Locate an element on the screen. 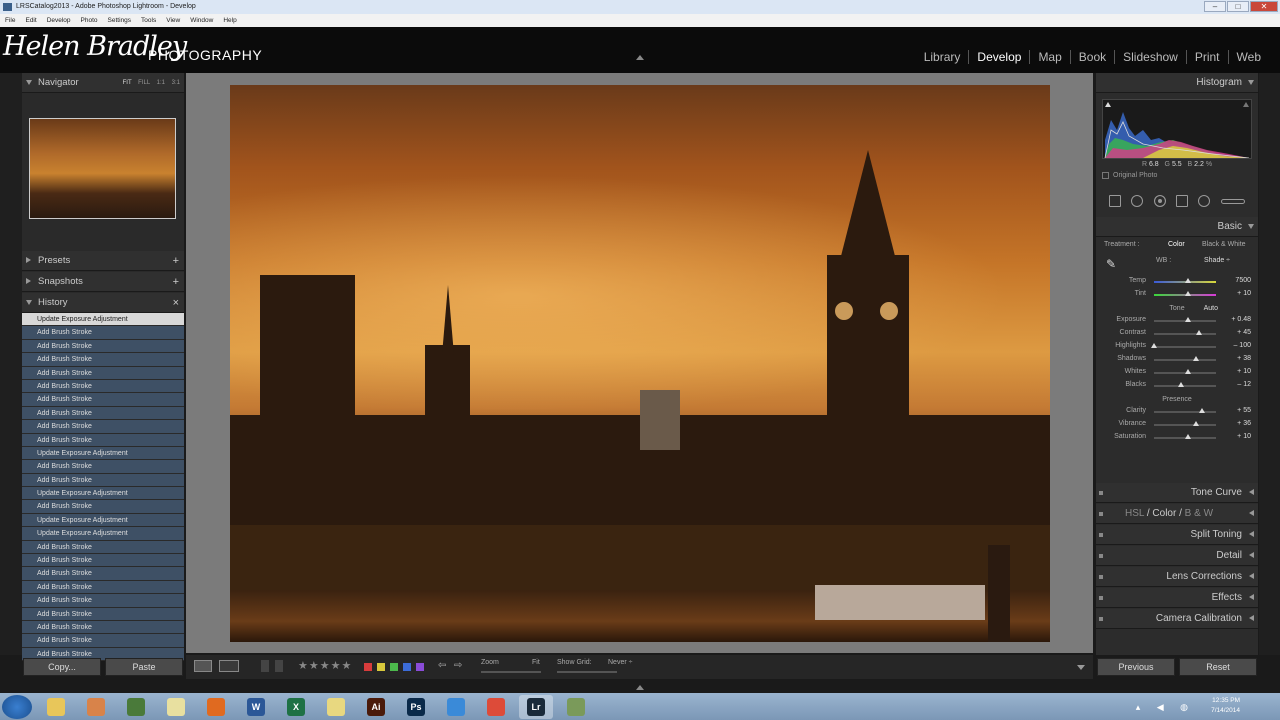 The image size is (1280, 720). menu-tools: Tools is located at coordinates (148, 20).